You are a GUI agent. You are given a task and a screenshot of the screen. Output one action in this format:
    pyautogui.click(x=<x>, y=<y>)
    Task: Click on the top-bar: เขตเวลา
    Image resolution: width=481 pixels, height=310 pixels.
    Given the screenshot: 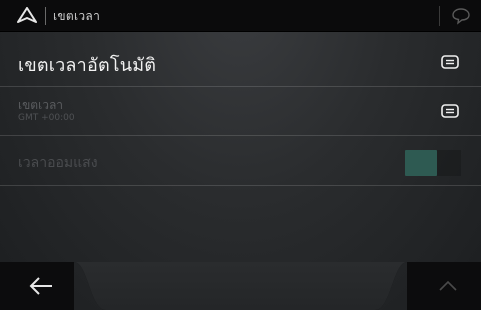 What is the action you would take?
    pyautogui.click(x=240, y=16)
    